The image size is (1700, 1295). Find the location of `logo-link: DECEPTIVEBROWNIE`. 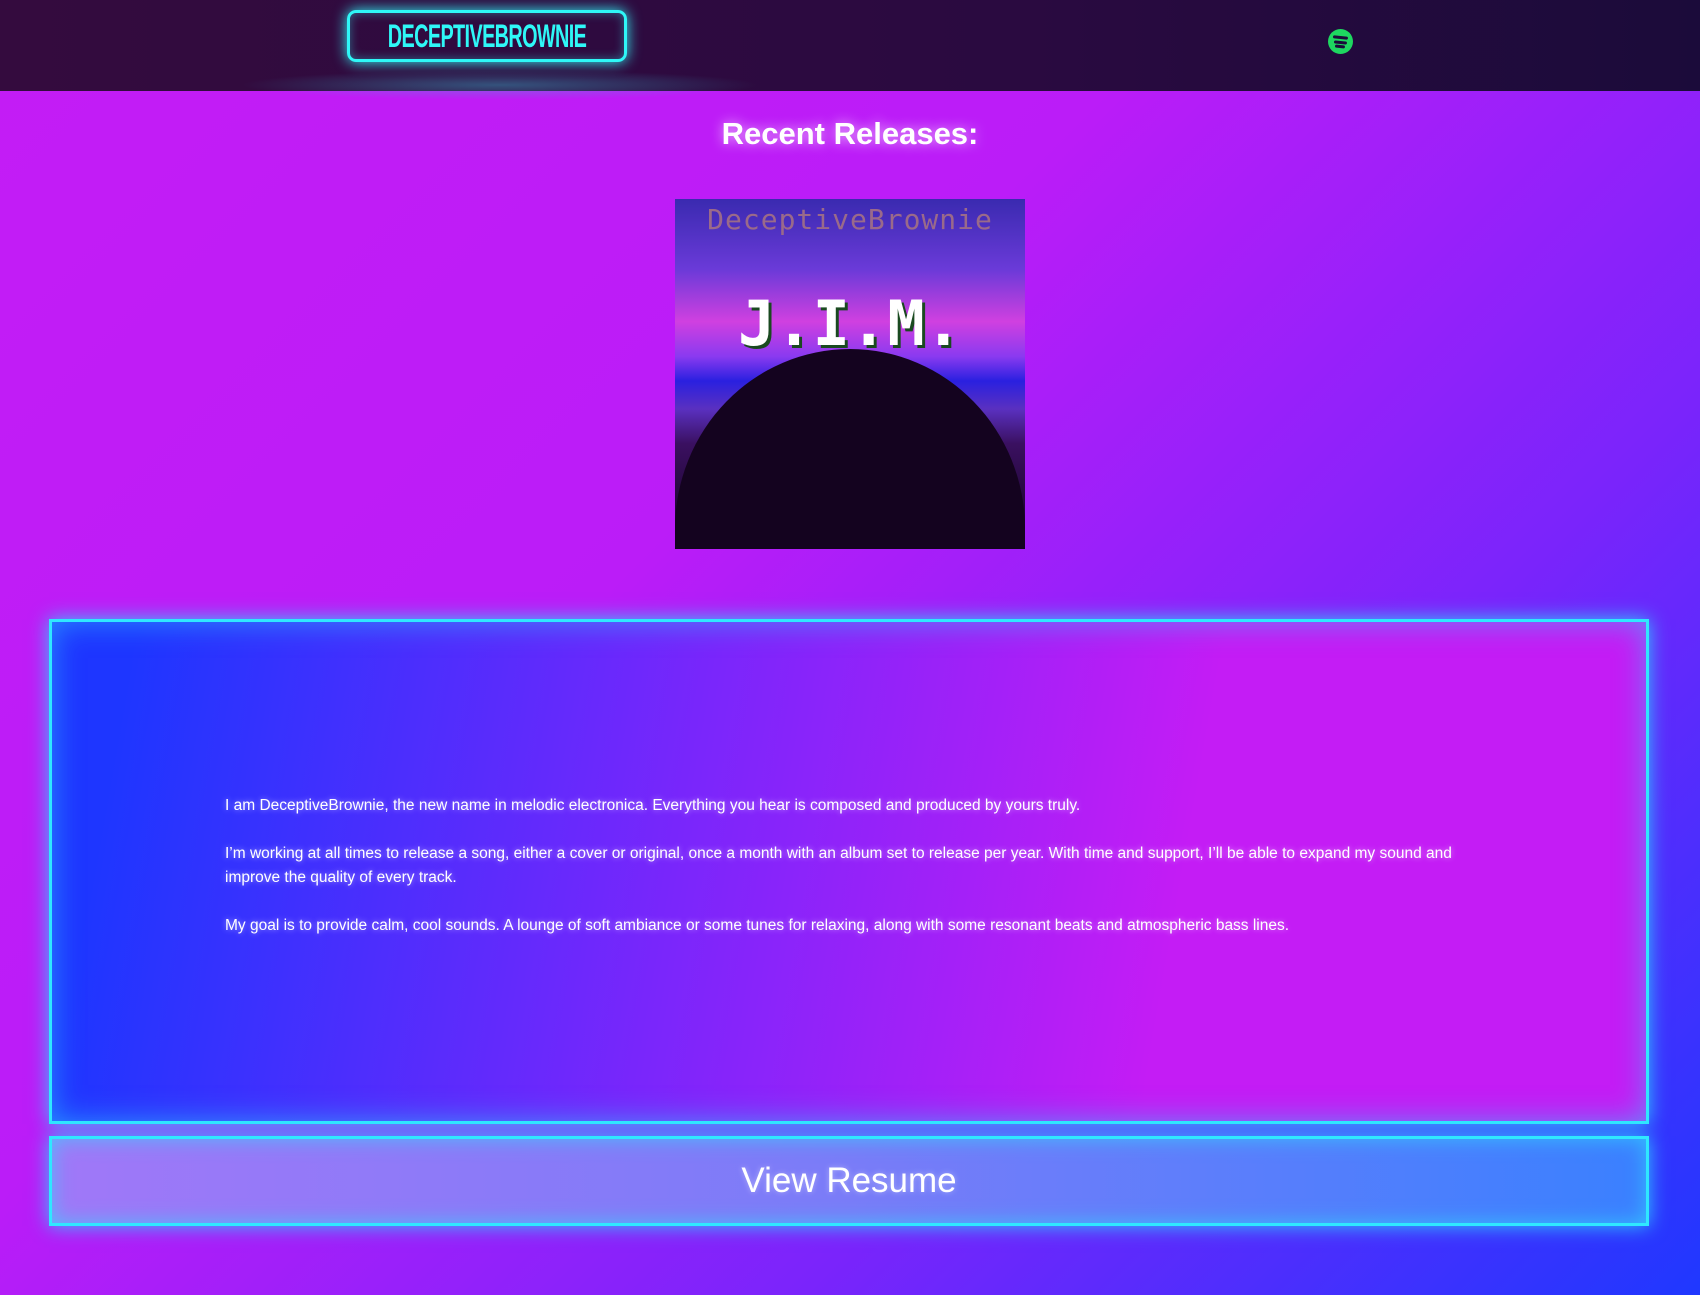

logo-link: DECEPTIVEBROWNIE is located at coordinates (487, 36).